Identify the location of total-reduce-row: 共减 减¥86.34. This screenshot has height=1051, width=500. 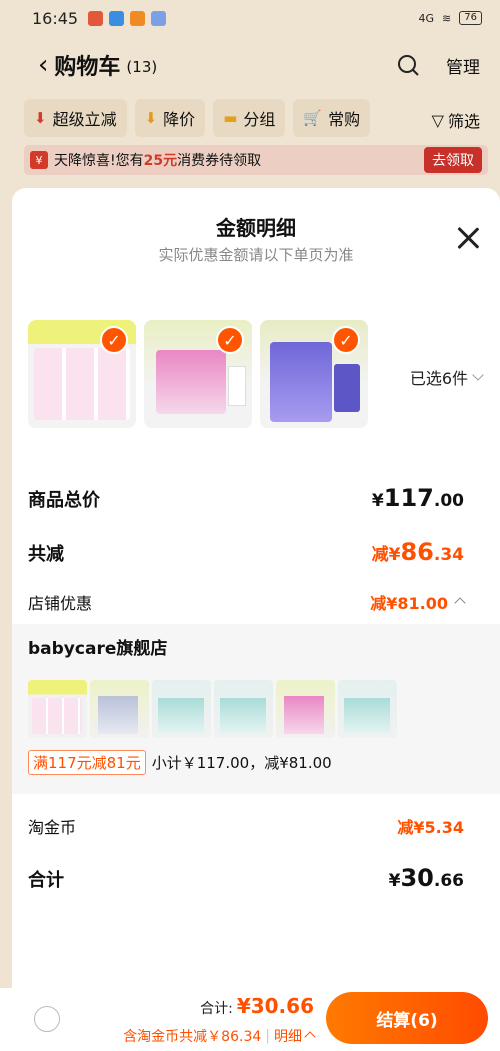
(246, 552).